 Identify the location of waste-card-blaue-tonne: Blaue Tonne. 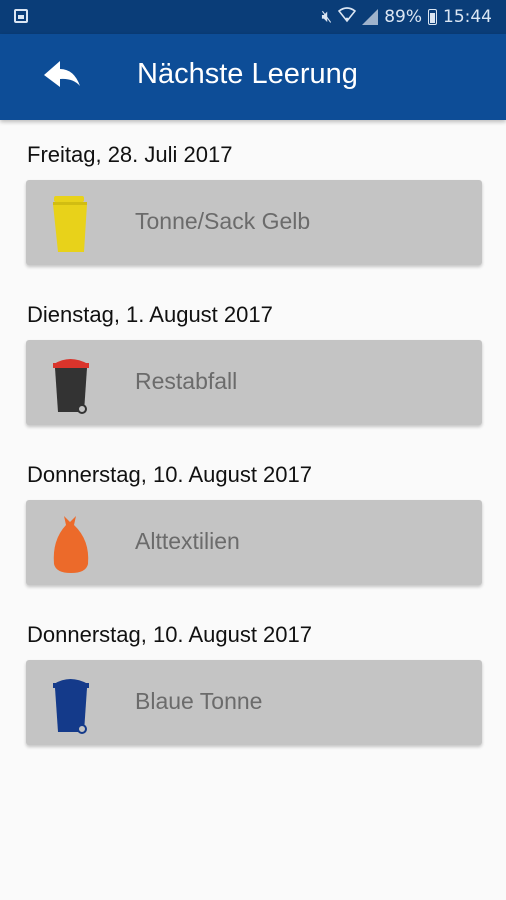
(254, 702).